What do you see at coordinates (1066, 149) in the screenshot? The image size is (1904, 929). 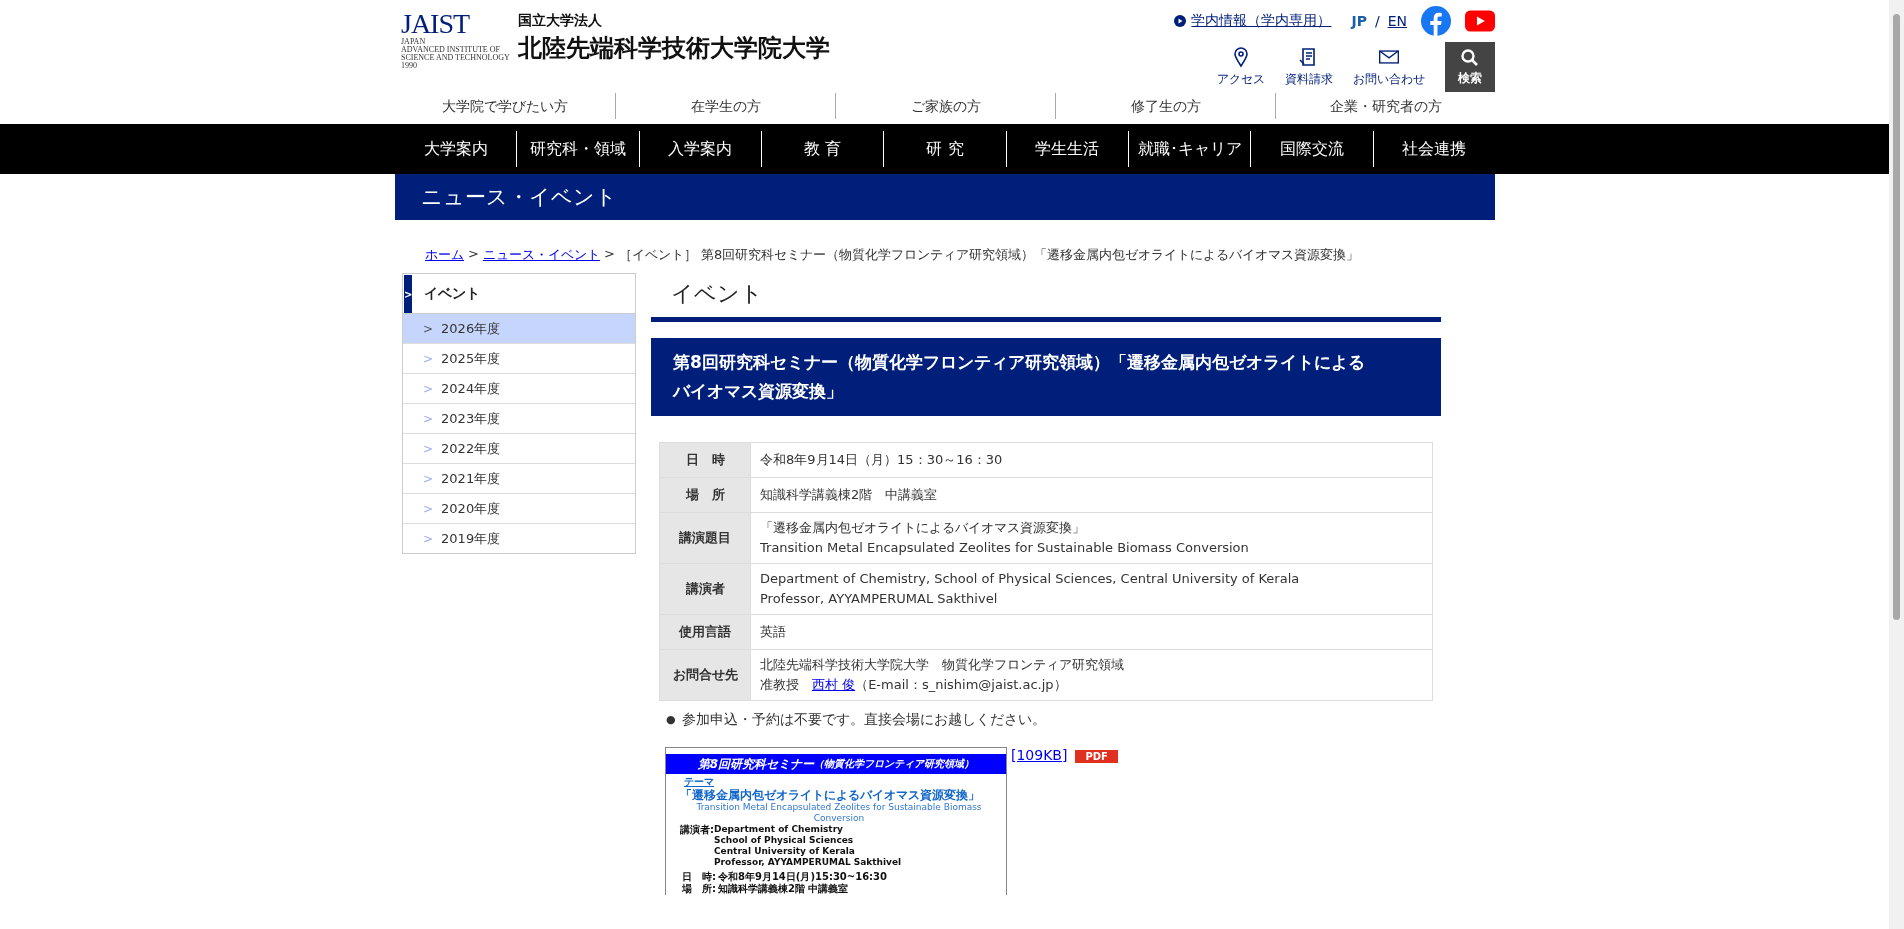 I see `main-nav-link: 学生生活` at bounding box center [1066, 149].